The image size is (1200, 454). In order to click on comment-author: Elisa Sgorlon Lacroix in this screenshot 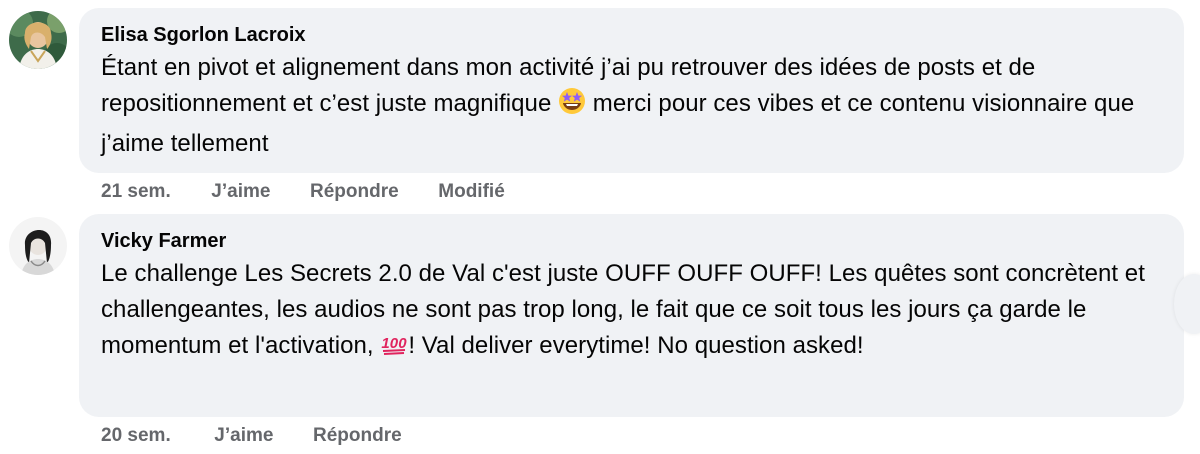, I will do `click(631, 35)`.